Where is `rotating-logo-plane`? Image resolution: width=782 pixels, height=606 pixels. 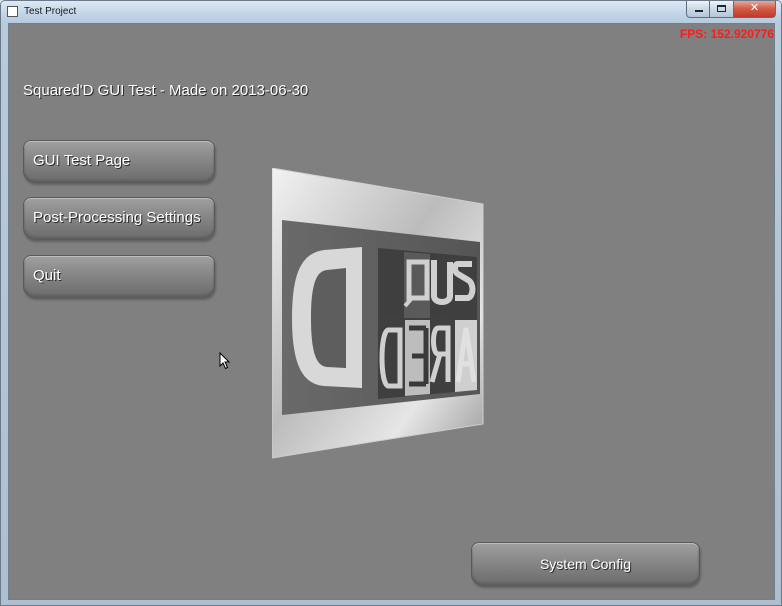 rotating-logo-plane is located at coordinates (378, 313).